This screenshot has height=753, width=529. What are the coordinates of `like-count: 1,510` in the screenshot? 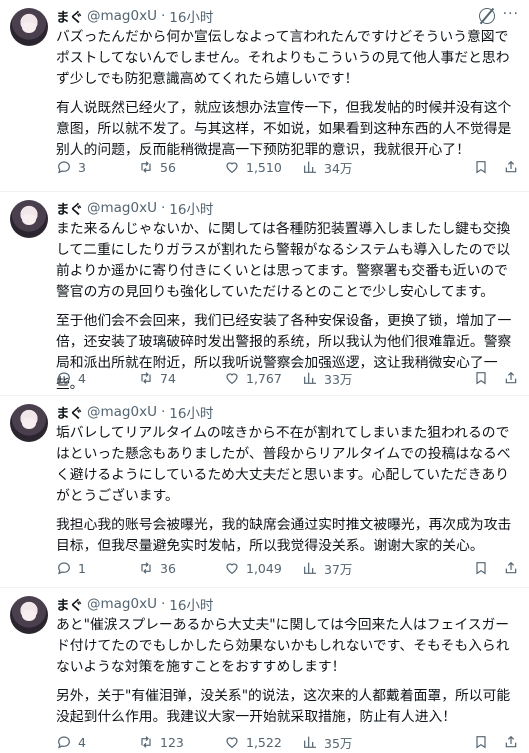 It's located at (264, 167).